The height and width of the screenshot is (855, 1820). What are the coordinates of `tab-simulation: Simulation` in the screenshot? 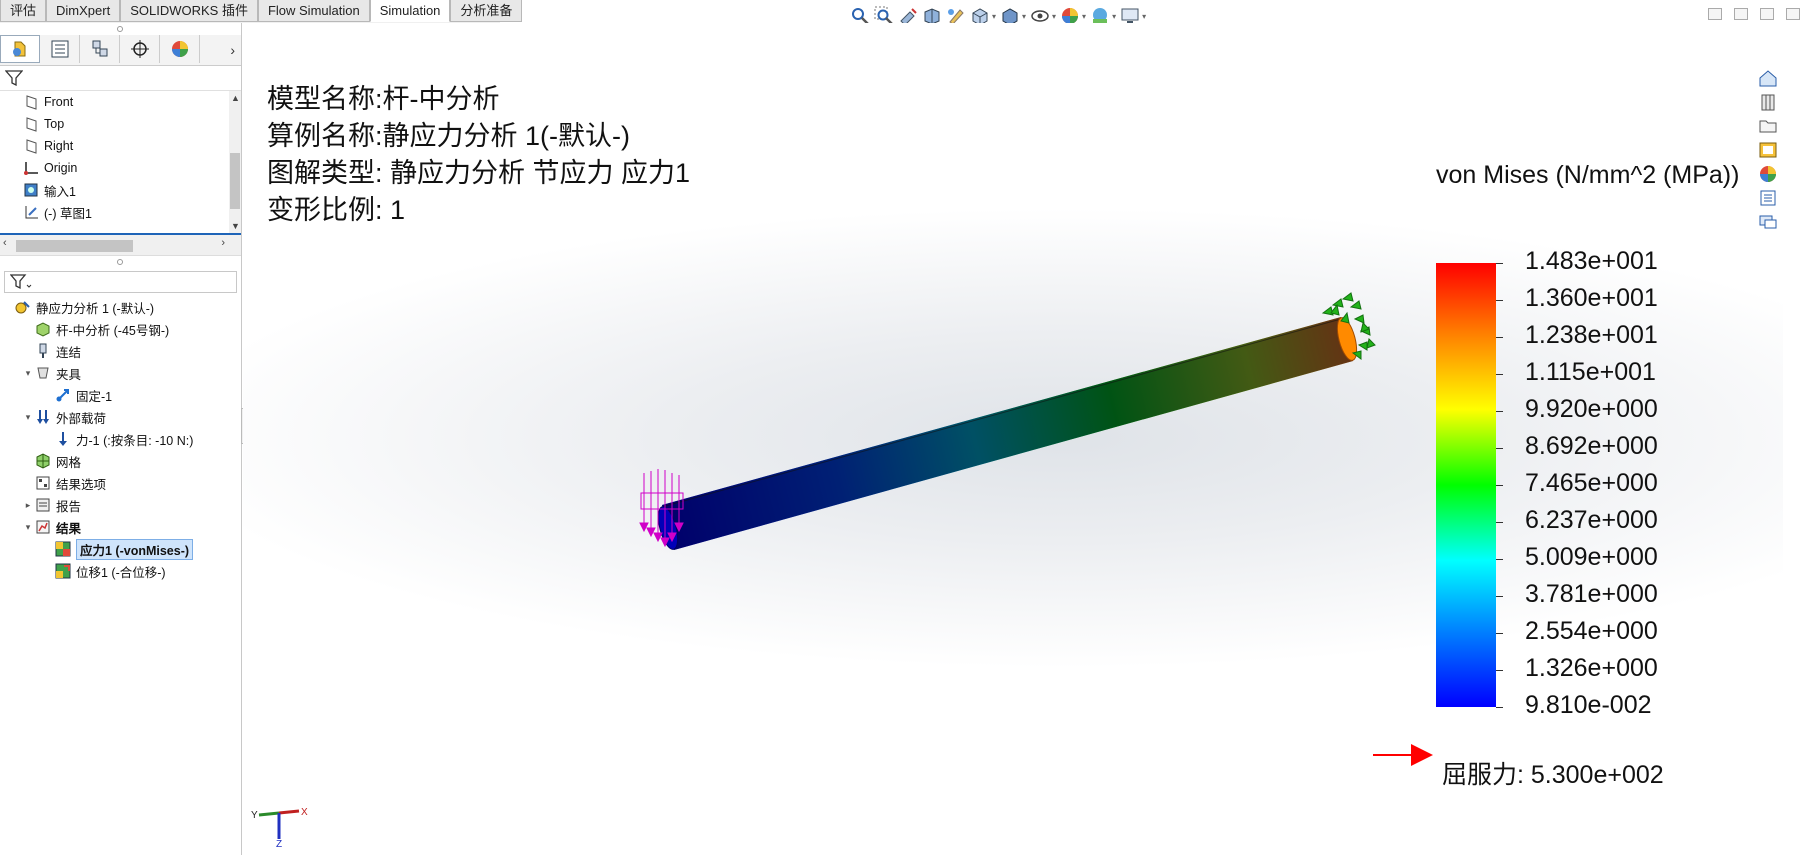 It's located at (410, 11).